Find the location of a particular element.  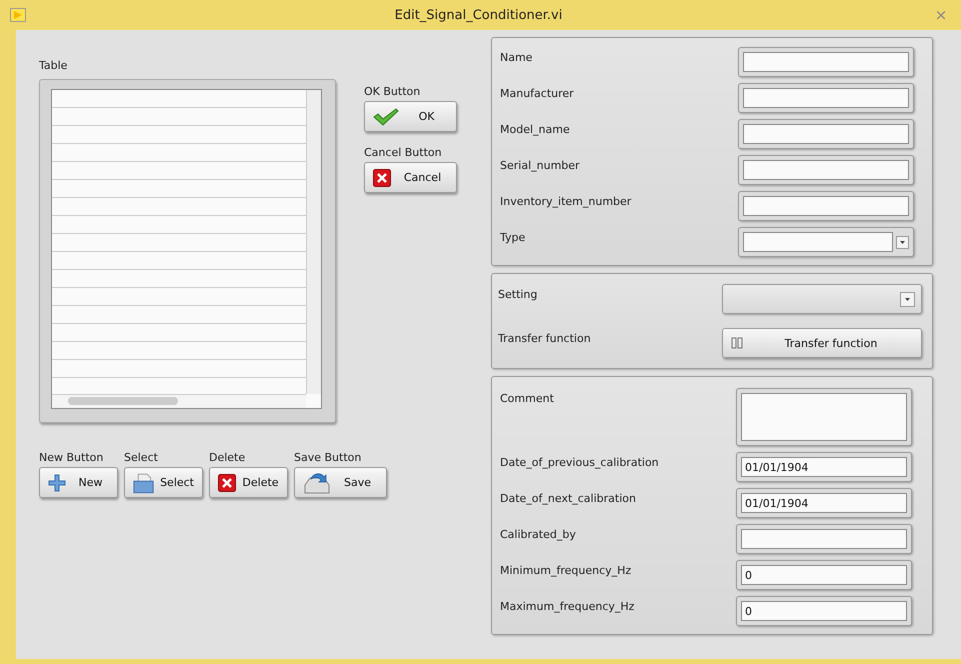

vertical-scrollbar is located at coordinates (313, 242).